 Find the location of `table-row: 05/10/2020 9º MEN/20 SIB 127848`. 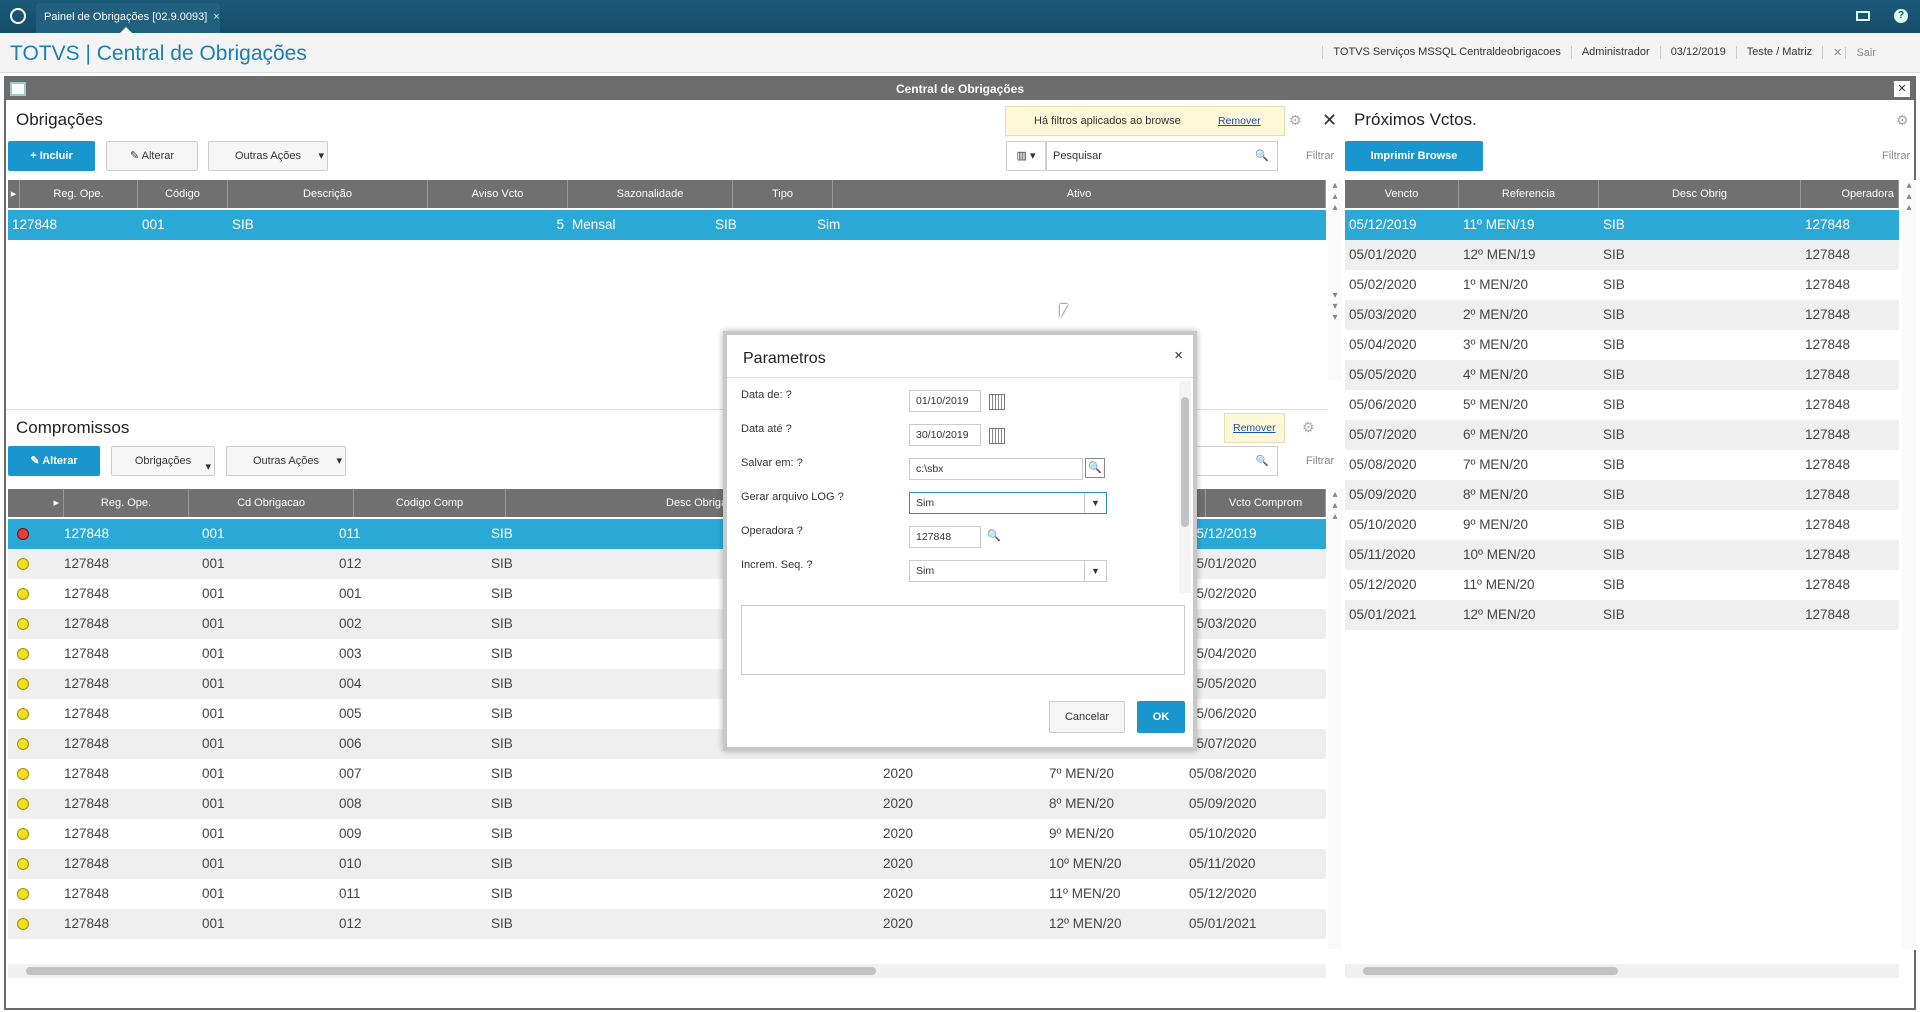

table-row: 05/10/2020 9º MEN/20 SIB 127848 is located at coordinates (1622, 525).